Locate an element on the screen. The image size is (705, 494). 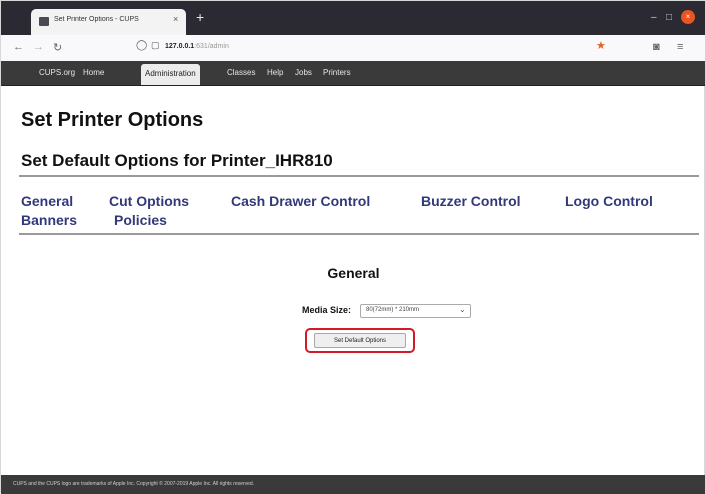
nav-jobs: Jobs is located at coordinates (303, 73).